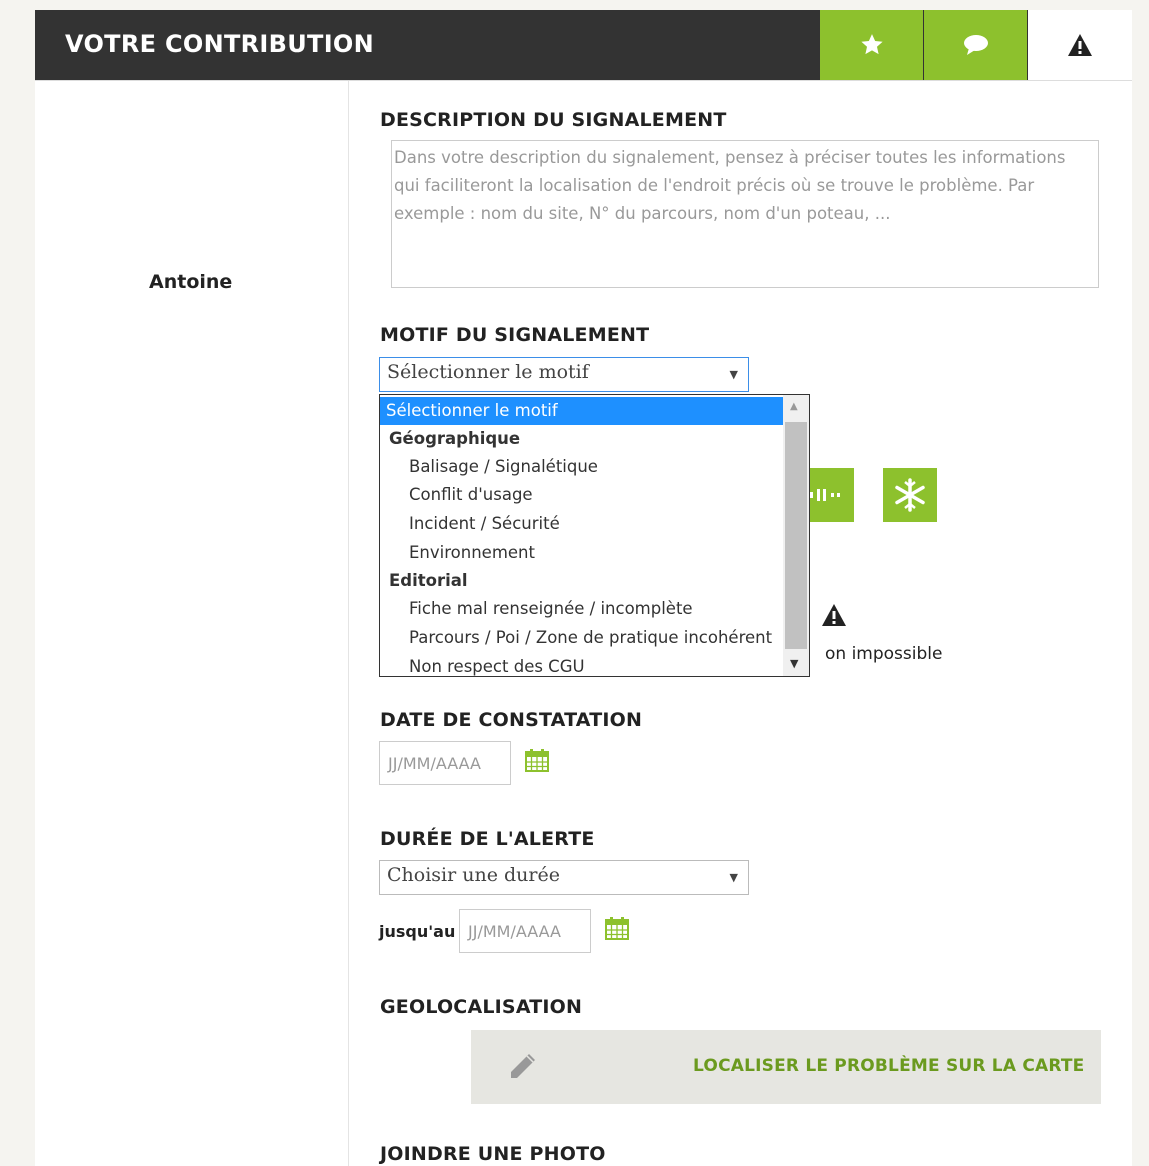  I want to click on user-name: Antoine, so click(191, 282).